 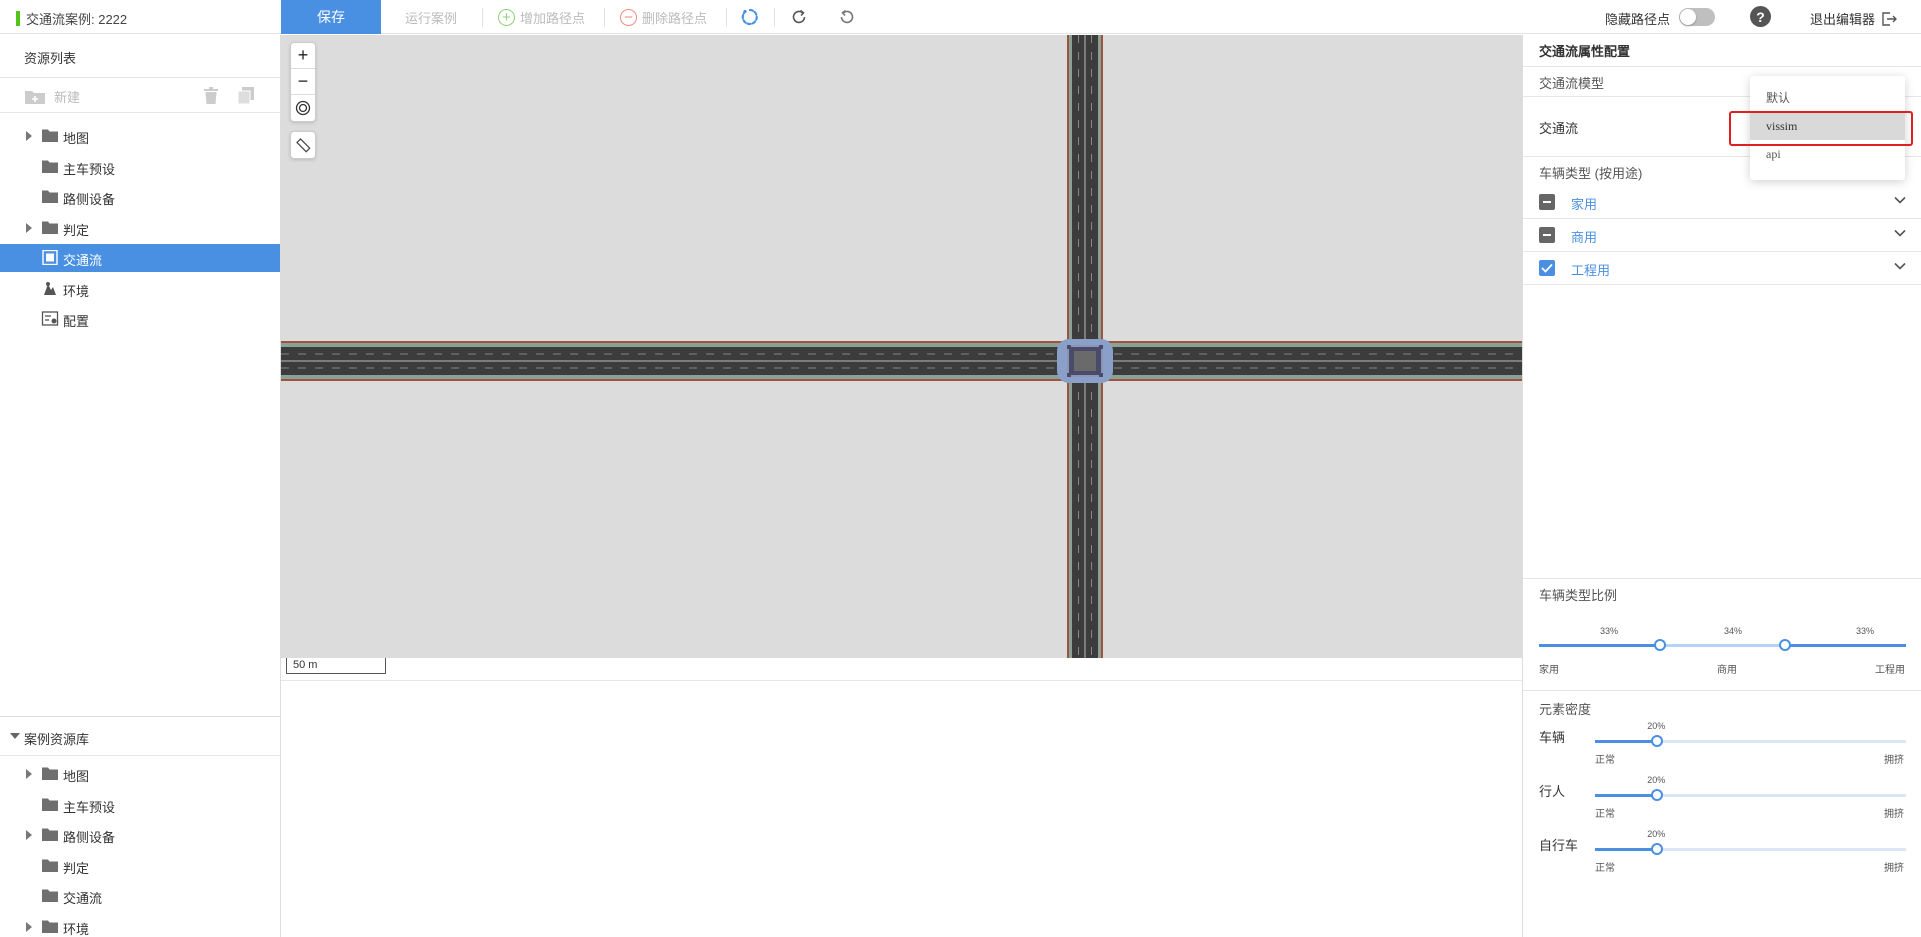 I want to click on tree-item: 地图, so click(x=140, y=136).